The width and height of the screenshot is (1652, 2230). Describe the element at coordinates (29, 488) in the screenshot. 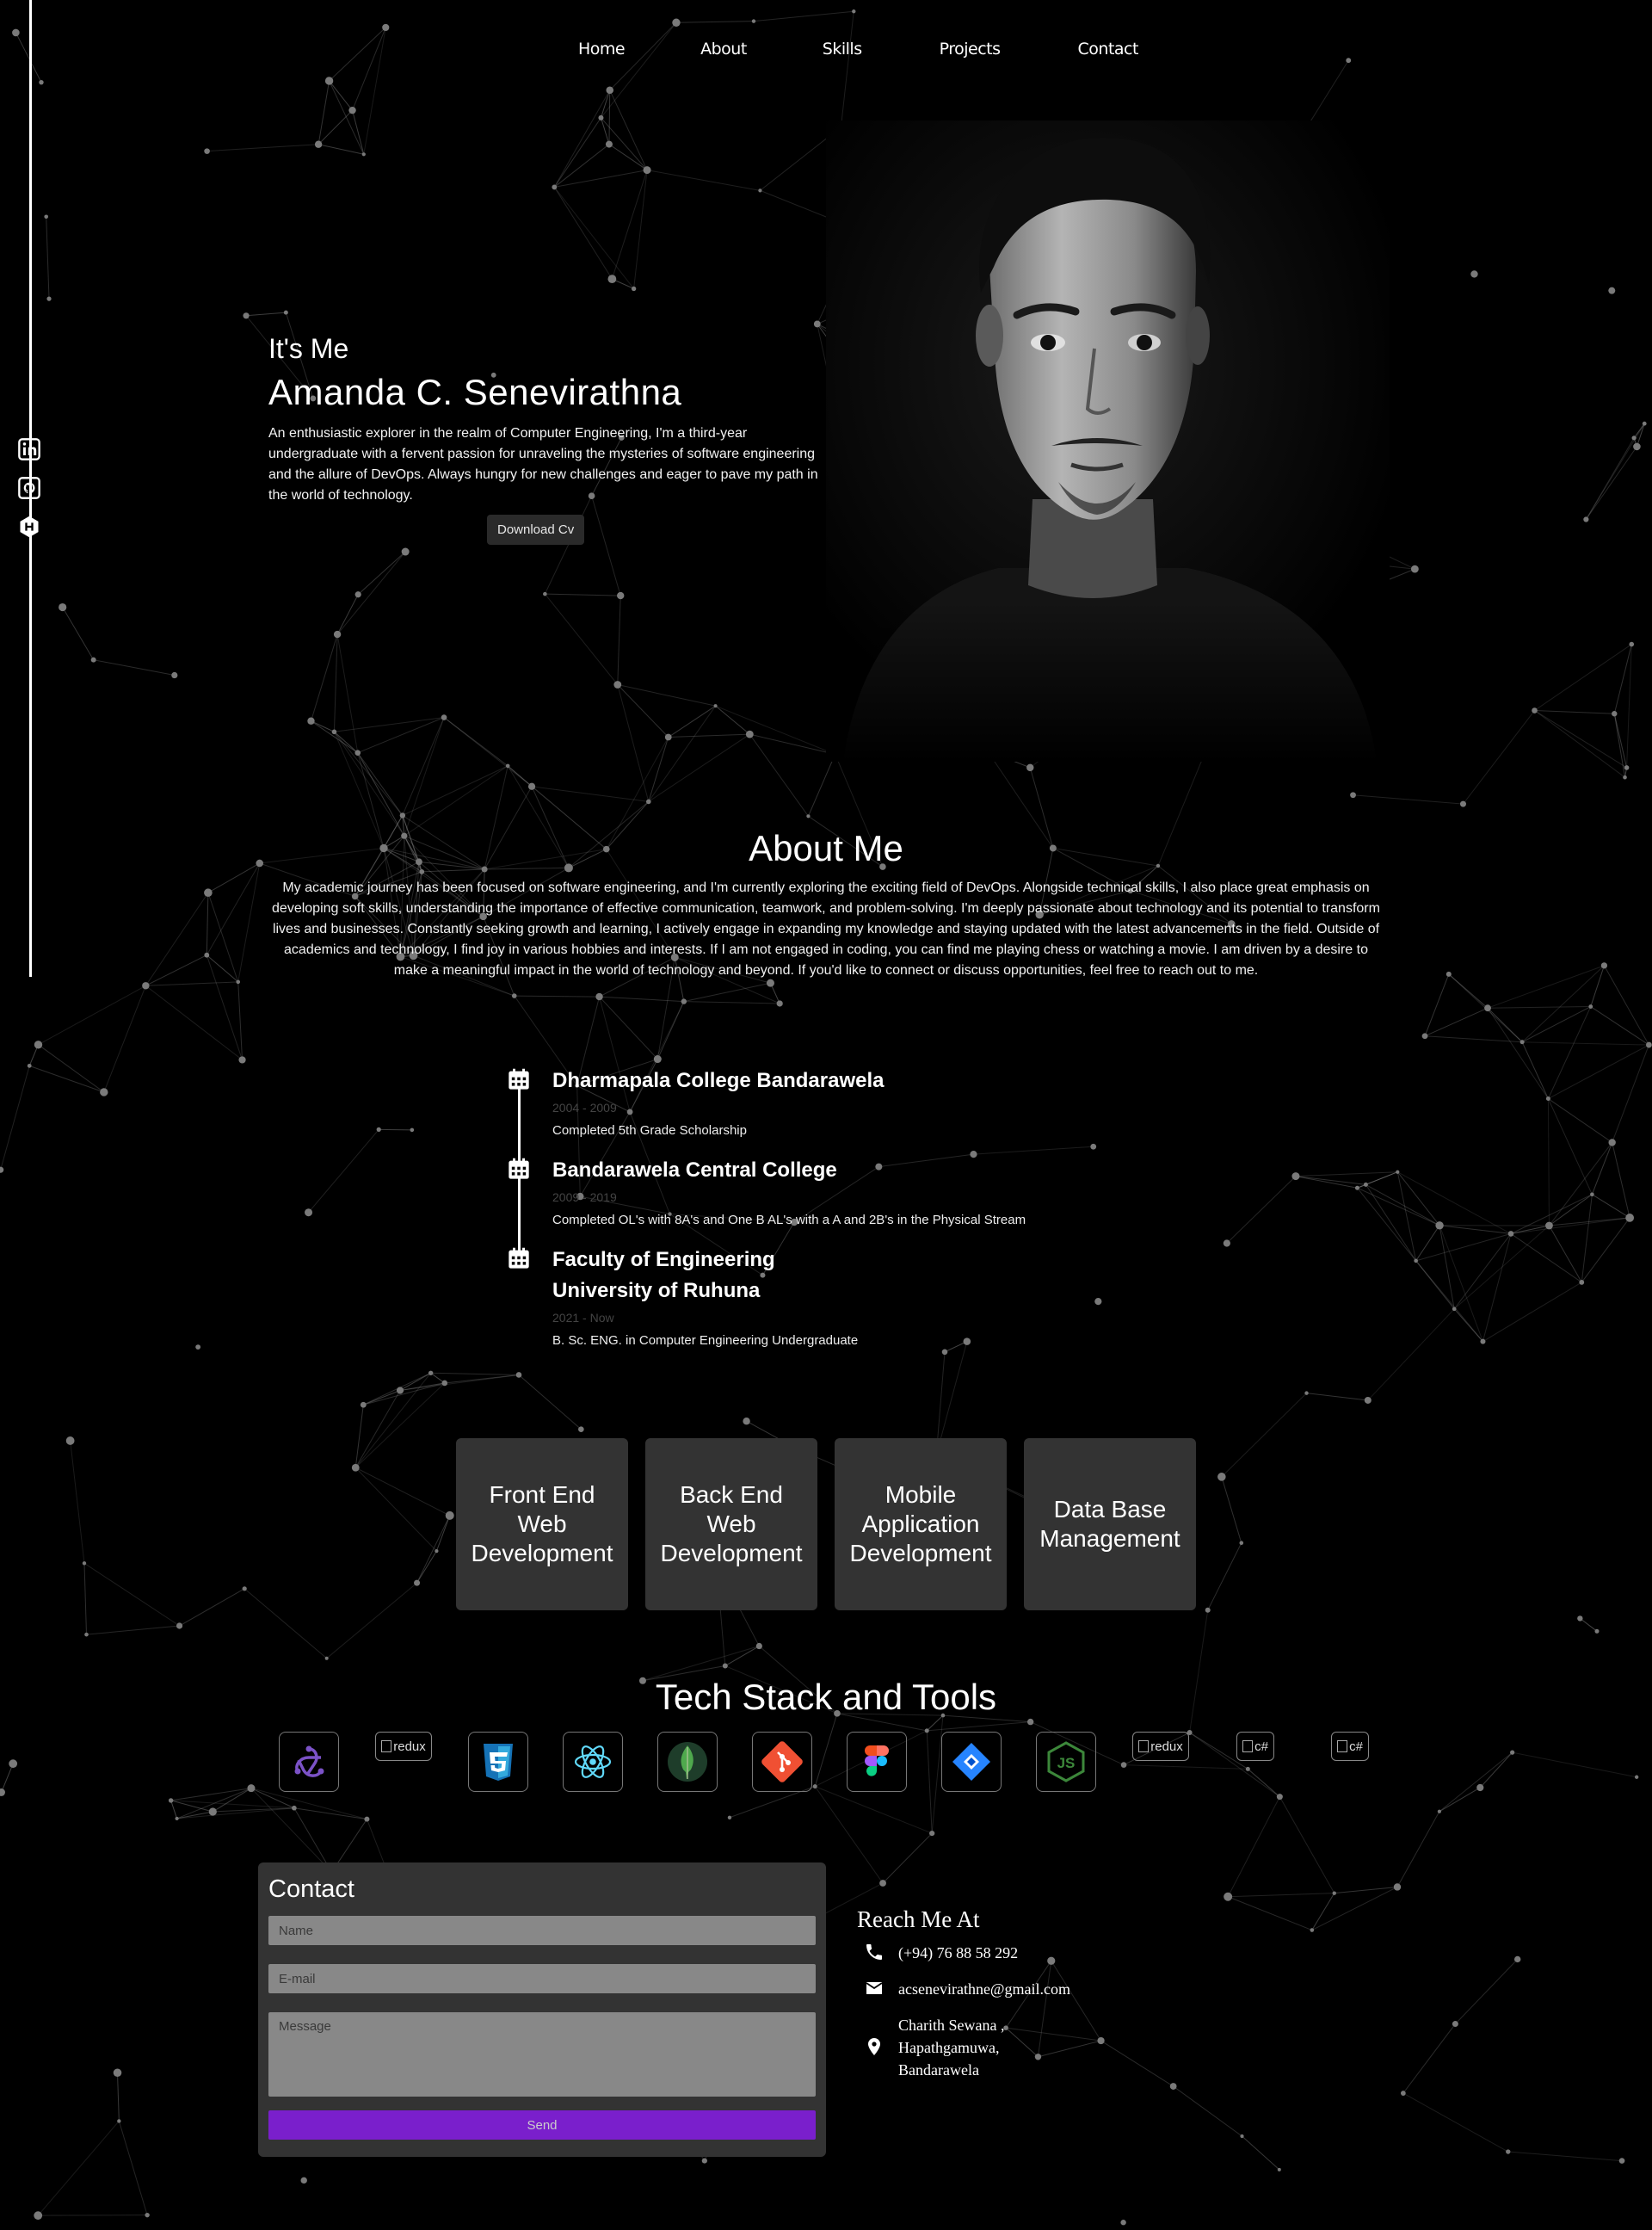

I see `github-icon` at that location.